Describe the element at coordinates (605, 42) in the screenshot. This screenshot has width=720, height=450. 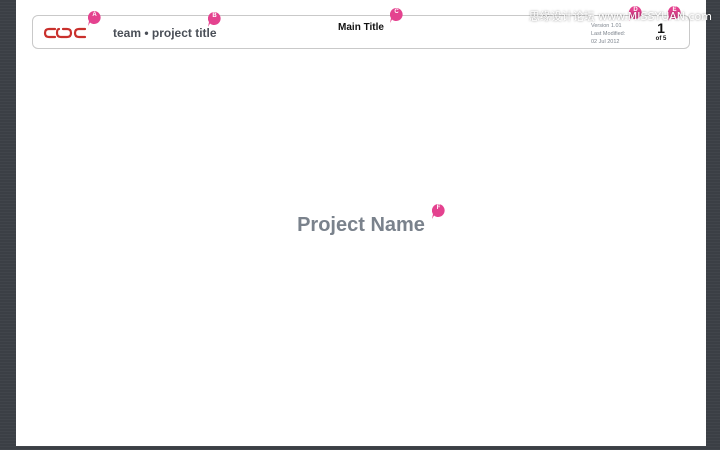
I see `last-modified-date: 02 Jul 2012` at that location.